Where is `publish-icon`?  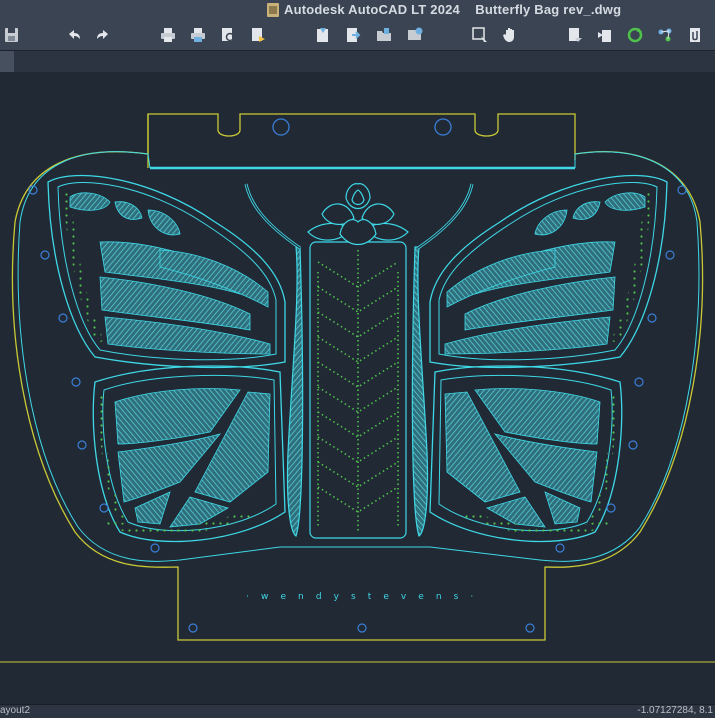 publish-icon is located at coordinates (258, 35).